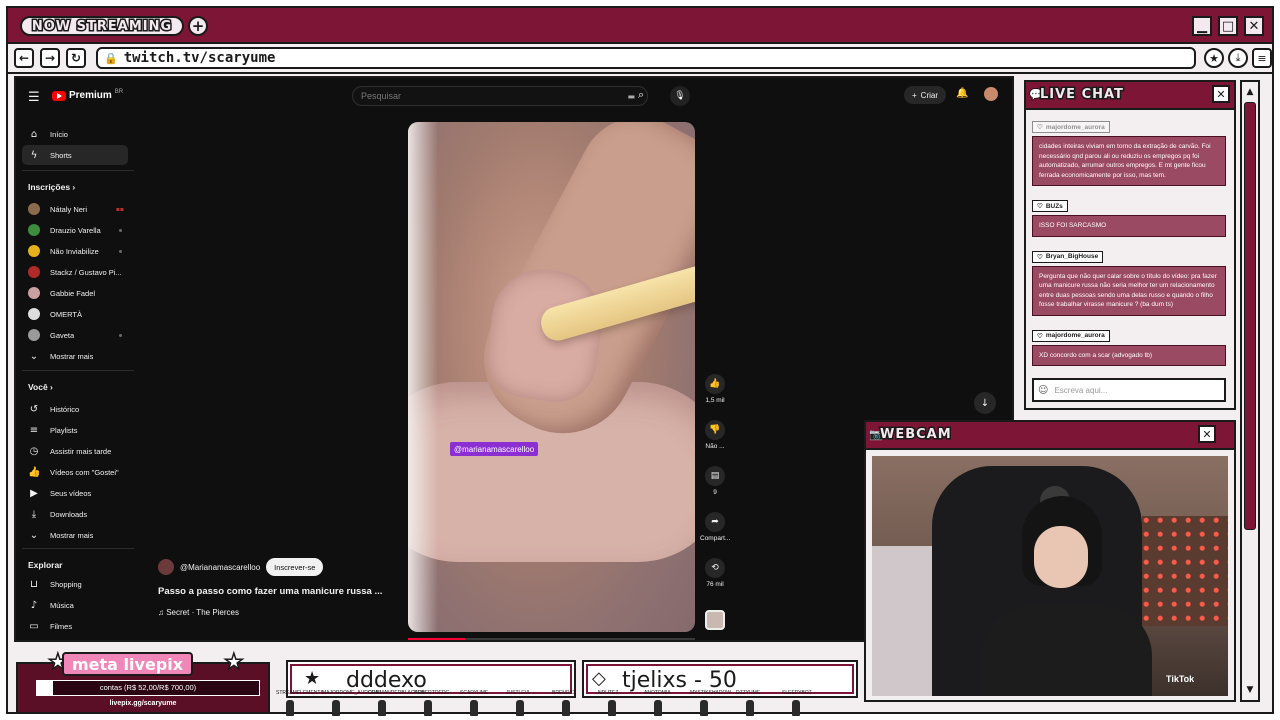  Describe the element at coordinates (75, 134) in the screenshot. I see `sidebar-item-home: ⌂ Início` at that location.